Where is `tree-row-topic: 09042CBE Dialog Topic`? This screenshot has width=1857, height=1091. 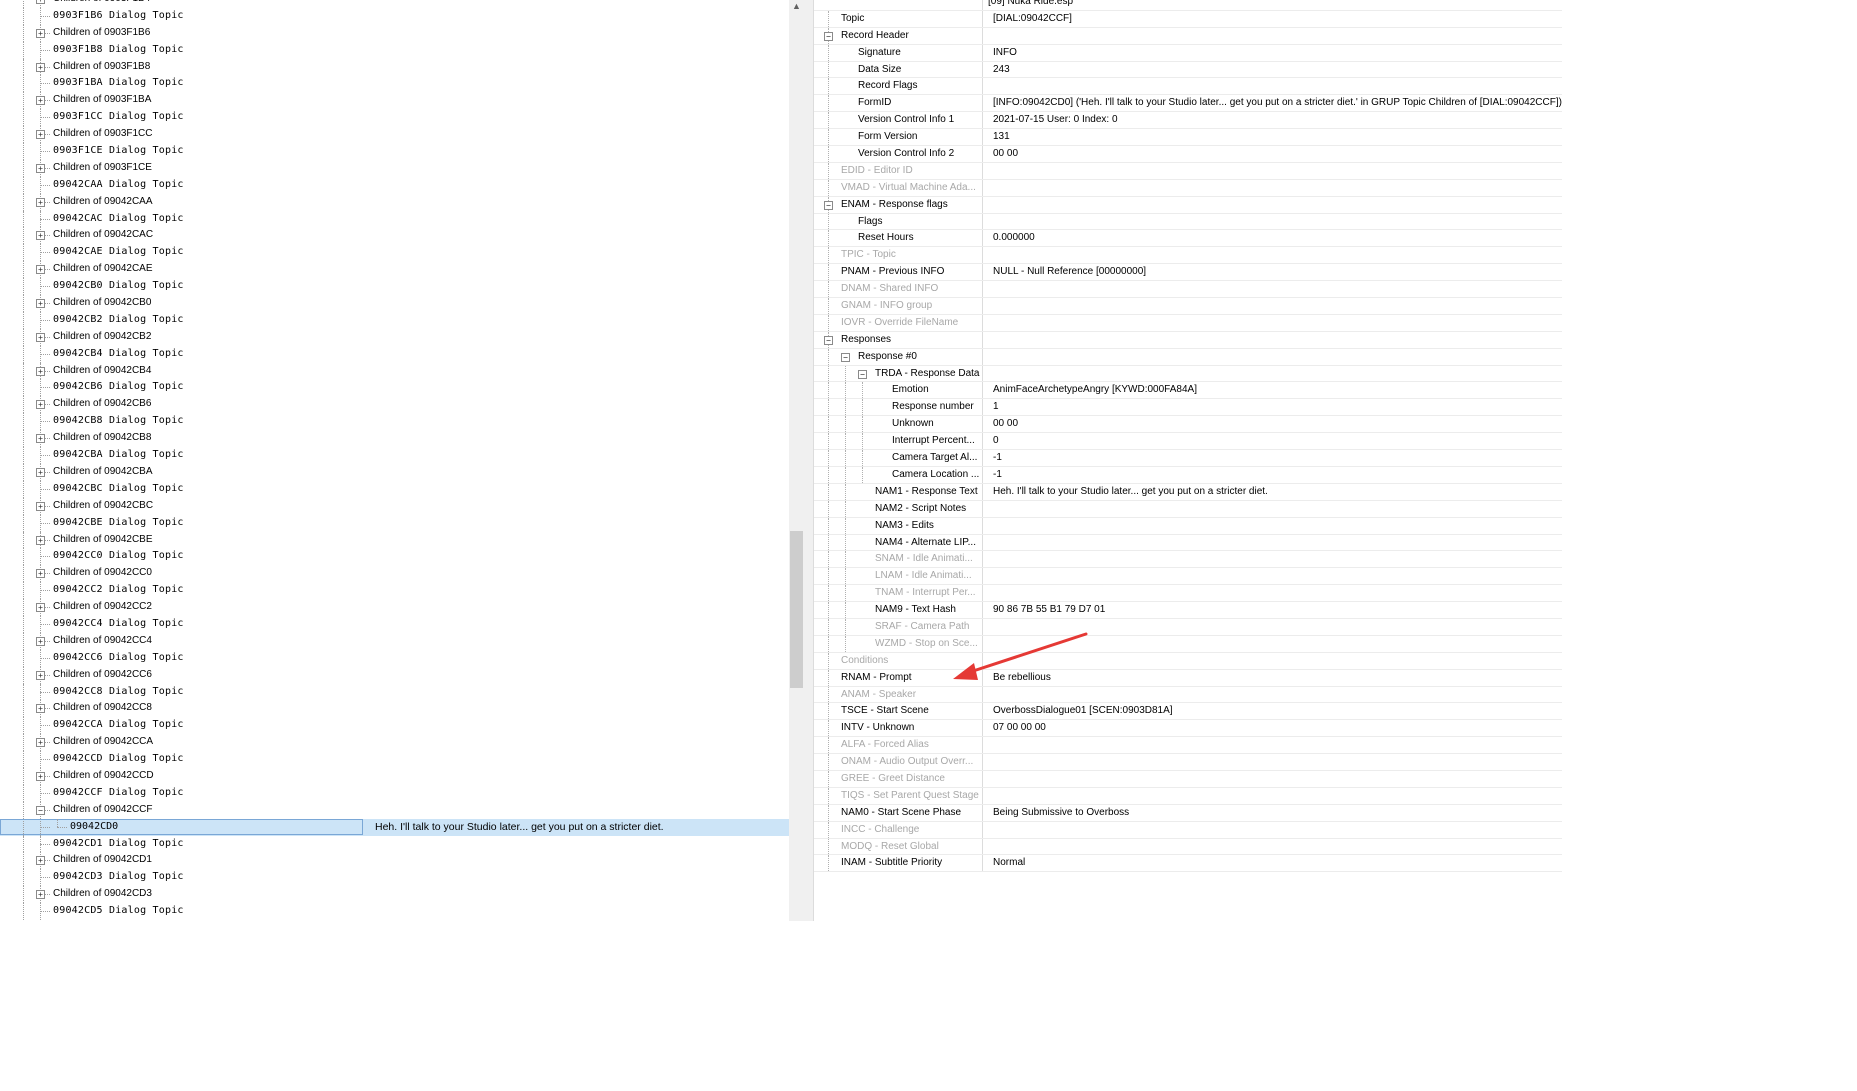 tree-row-topic: 09042CBE Dialog Topic is located at coordinates (394, 523).